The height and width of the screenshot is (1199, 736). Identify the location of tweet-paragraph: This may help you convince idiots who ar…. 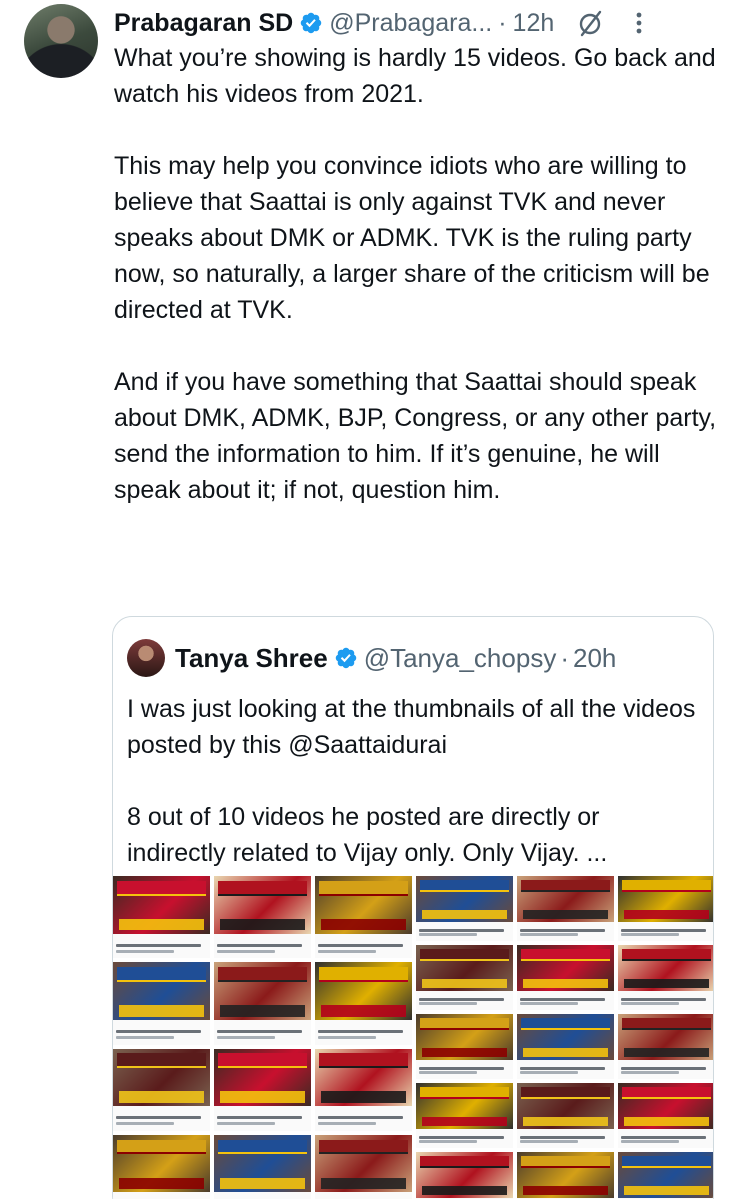
(412, 238).